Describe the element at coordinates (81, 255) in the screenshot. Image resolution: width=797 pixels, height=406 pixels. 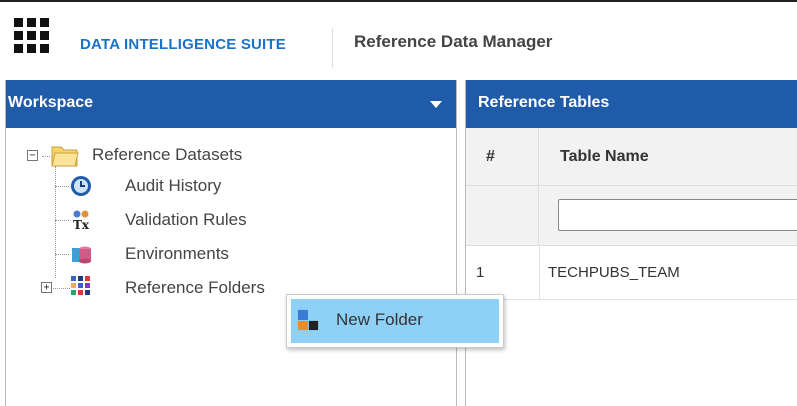
I see `database-icon` at that location.